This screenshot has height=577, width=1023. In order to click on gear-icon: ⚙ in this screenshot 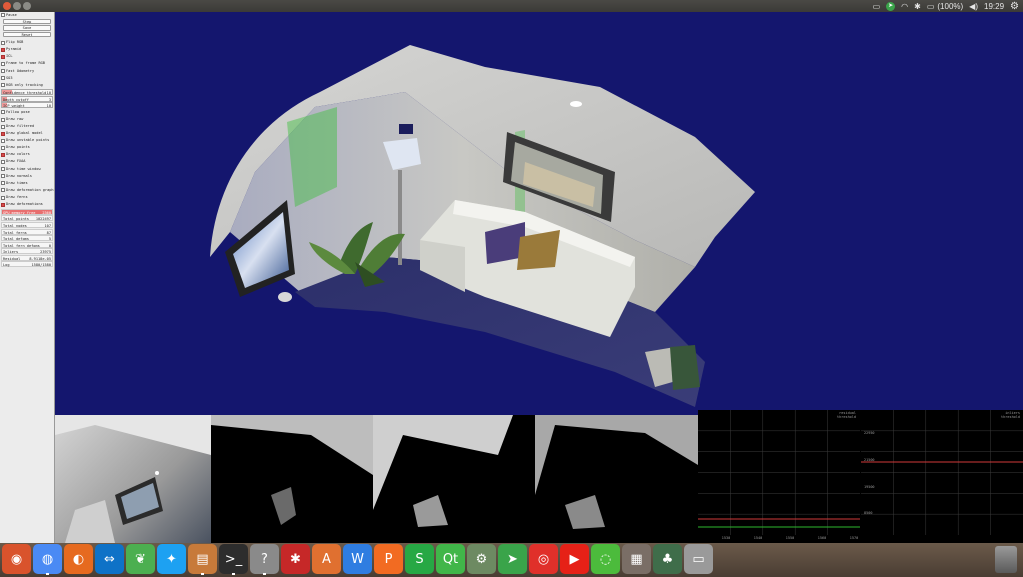, I will do `click(1014, 6)`.